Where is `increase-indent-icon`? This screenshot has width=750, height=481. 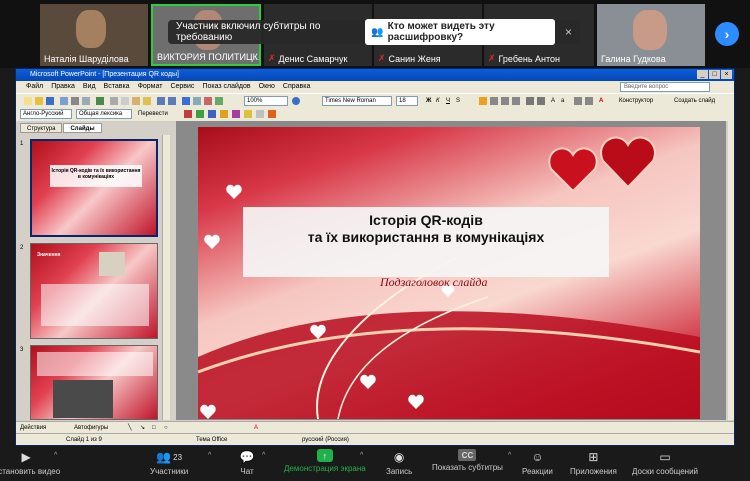 increase-indent-icon is located at coordinates (589, 101).